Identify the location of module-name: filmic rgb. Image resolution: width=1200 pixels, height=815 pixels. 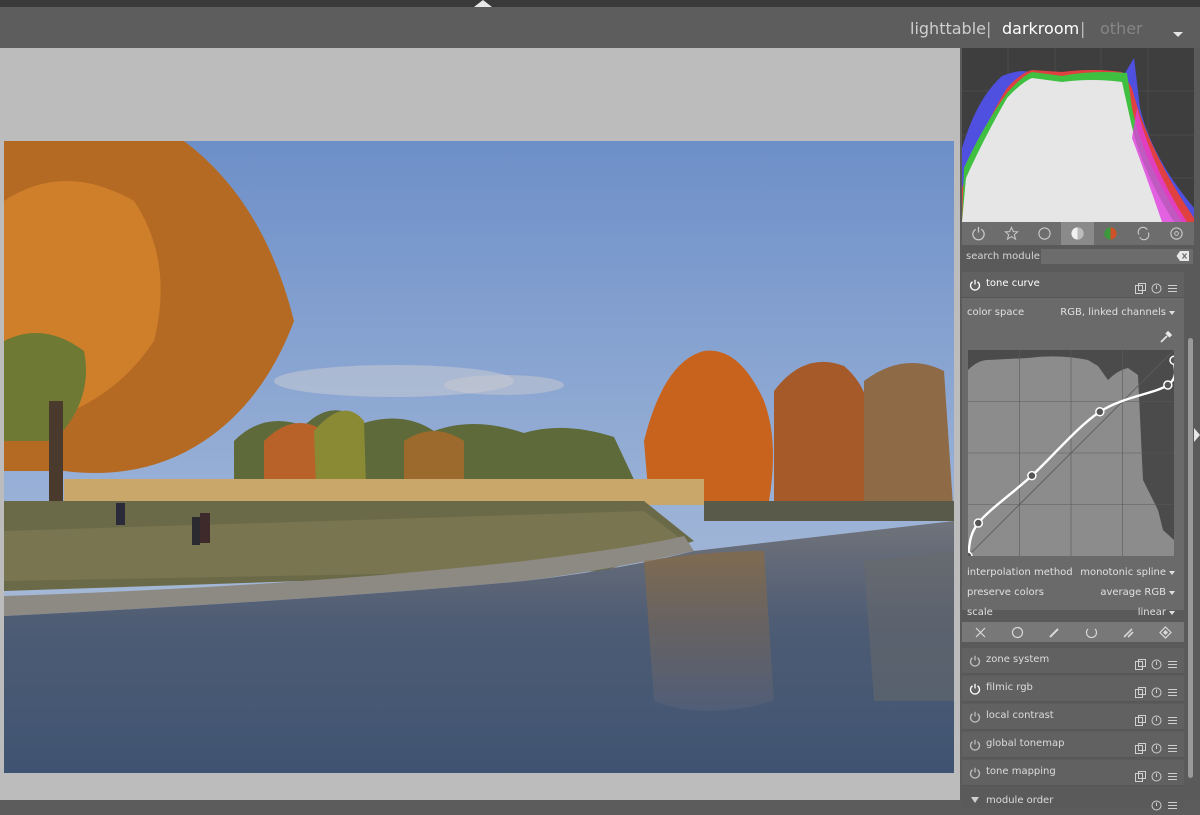
(1009, 687).